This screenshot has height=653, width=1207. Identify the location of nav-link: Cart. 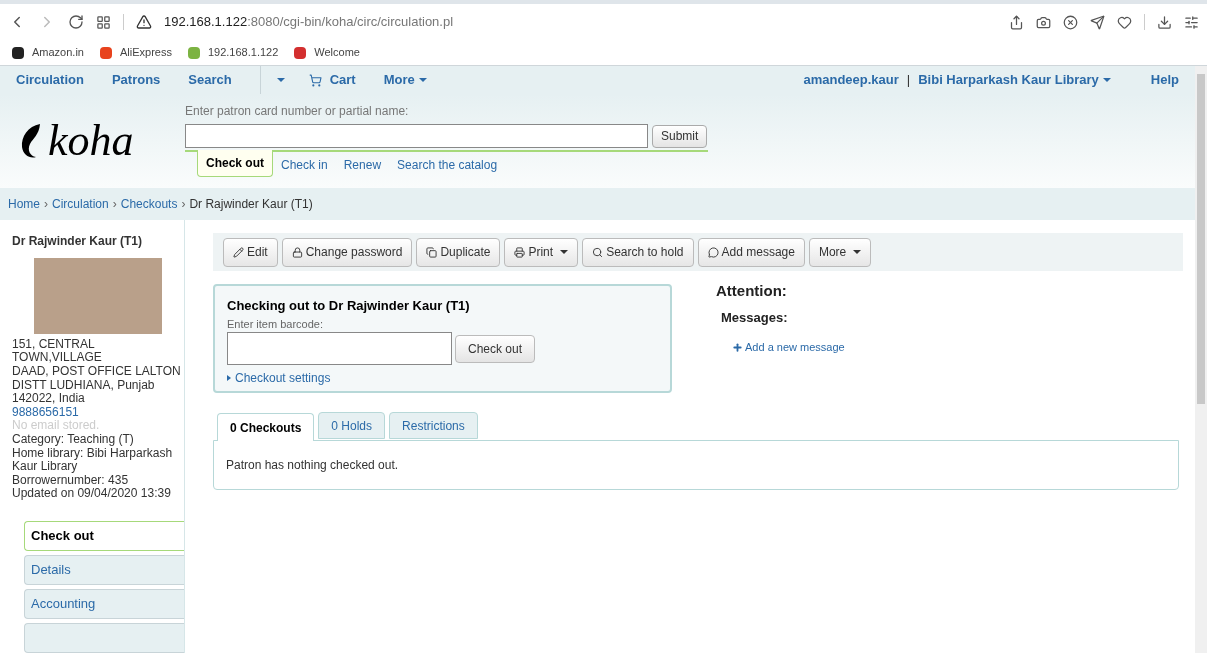
(332, 80).